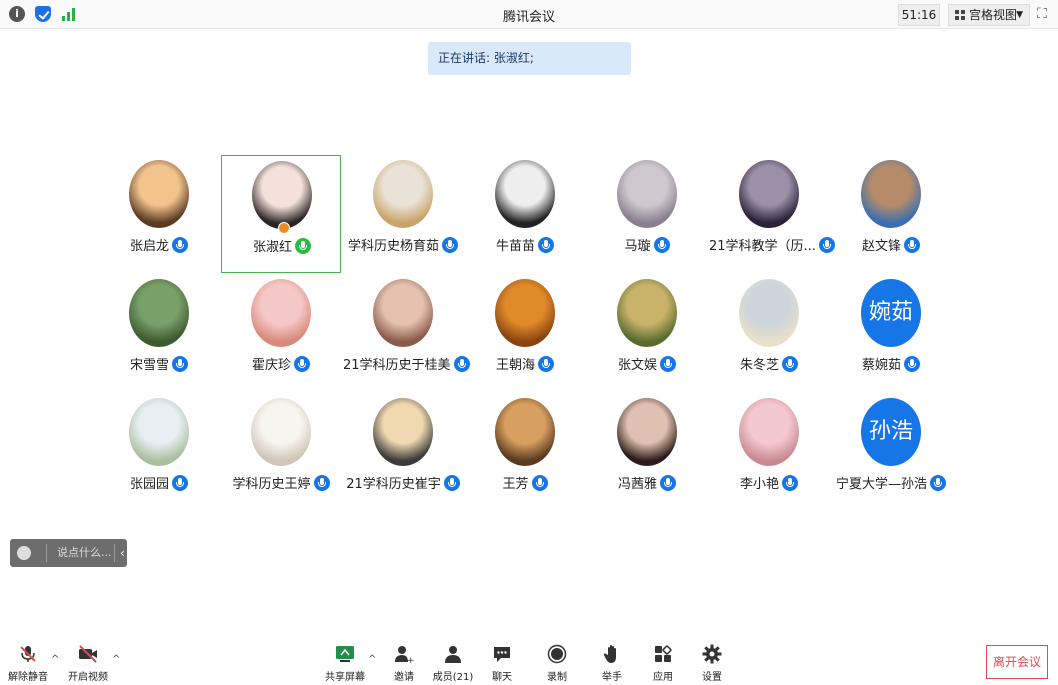 Image resolution: width=1058 pixels, height=685 pixels. Describe the element at coordinates (159, 482) in the screenshot. I see `participant-name: 张园园` at that location.